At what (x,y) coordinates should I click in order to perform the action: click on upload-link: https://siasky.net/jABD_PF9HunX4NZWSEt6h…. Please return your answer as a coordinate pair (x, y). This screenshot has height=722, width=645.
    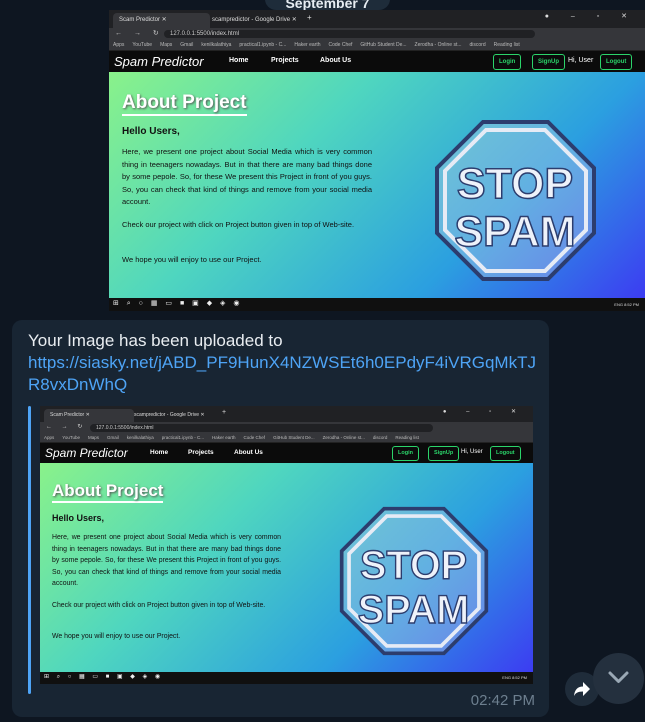
    Looking at the image, I should click on (282, 373).